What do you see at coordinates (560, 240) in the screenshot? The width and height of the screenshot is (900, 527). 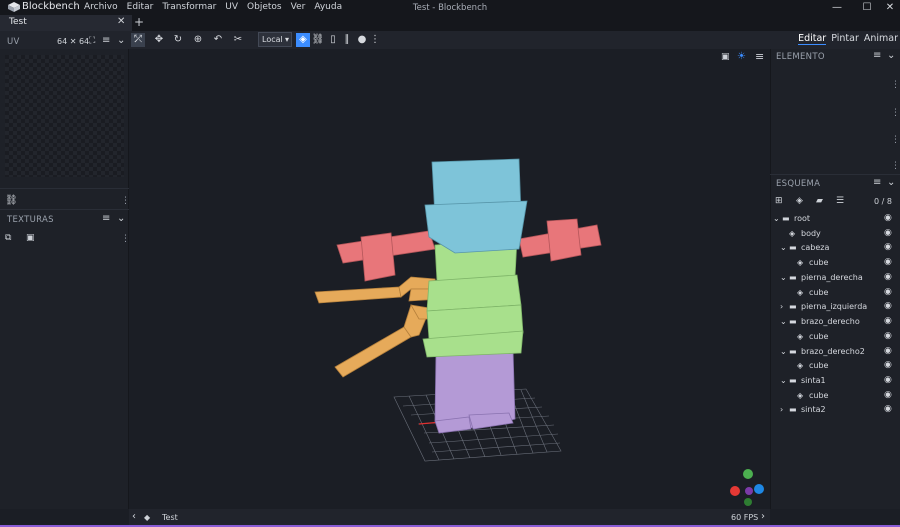 I see `arm-right` at bounding box center [560, 240].